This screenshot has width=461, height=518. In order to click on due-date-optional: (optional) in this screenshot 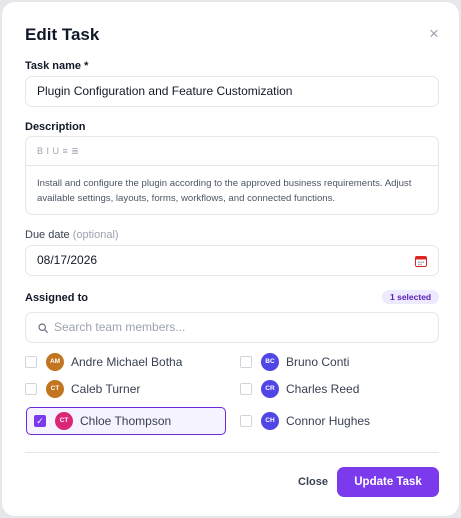, I will do `click(95, 235)`.